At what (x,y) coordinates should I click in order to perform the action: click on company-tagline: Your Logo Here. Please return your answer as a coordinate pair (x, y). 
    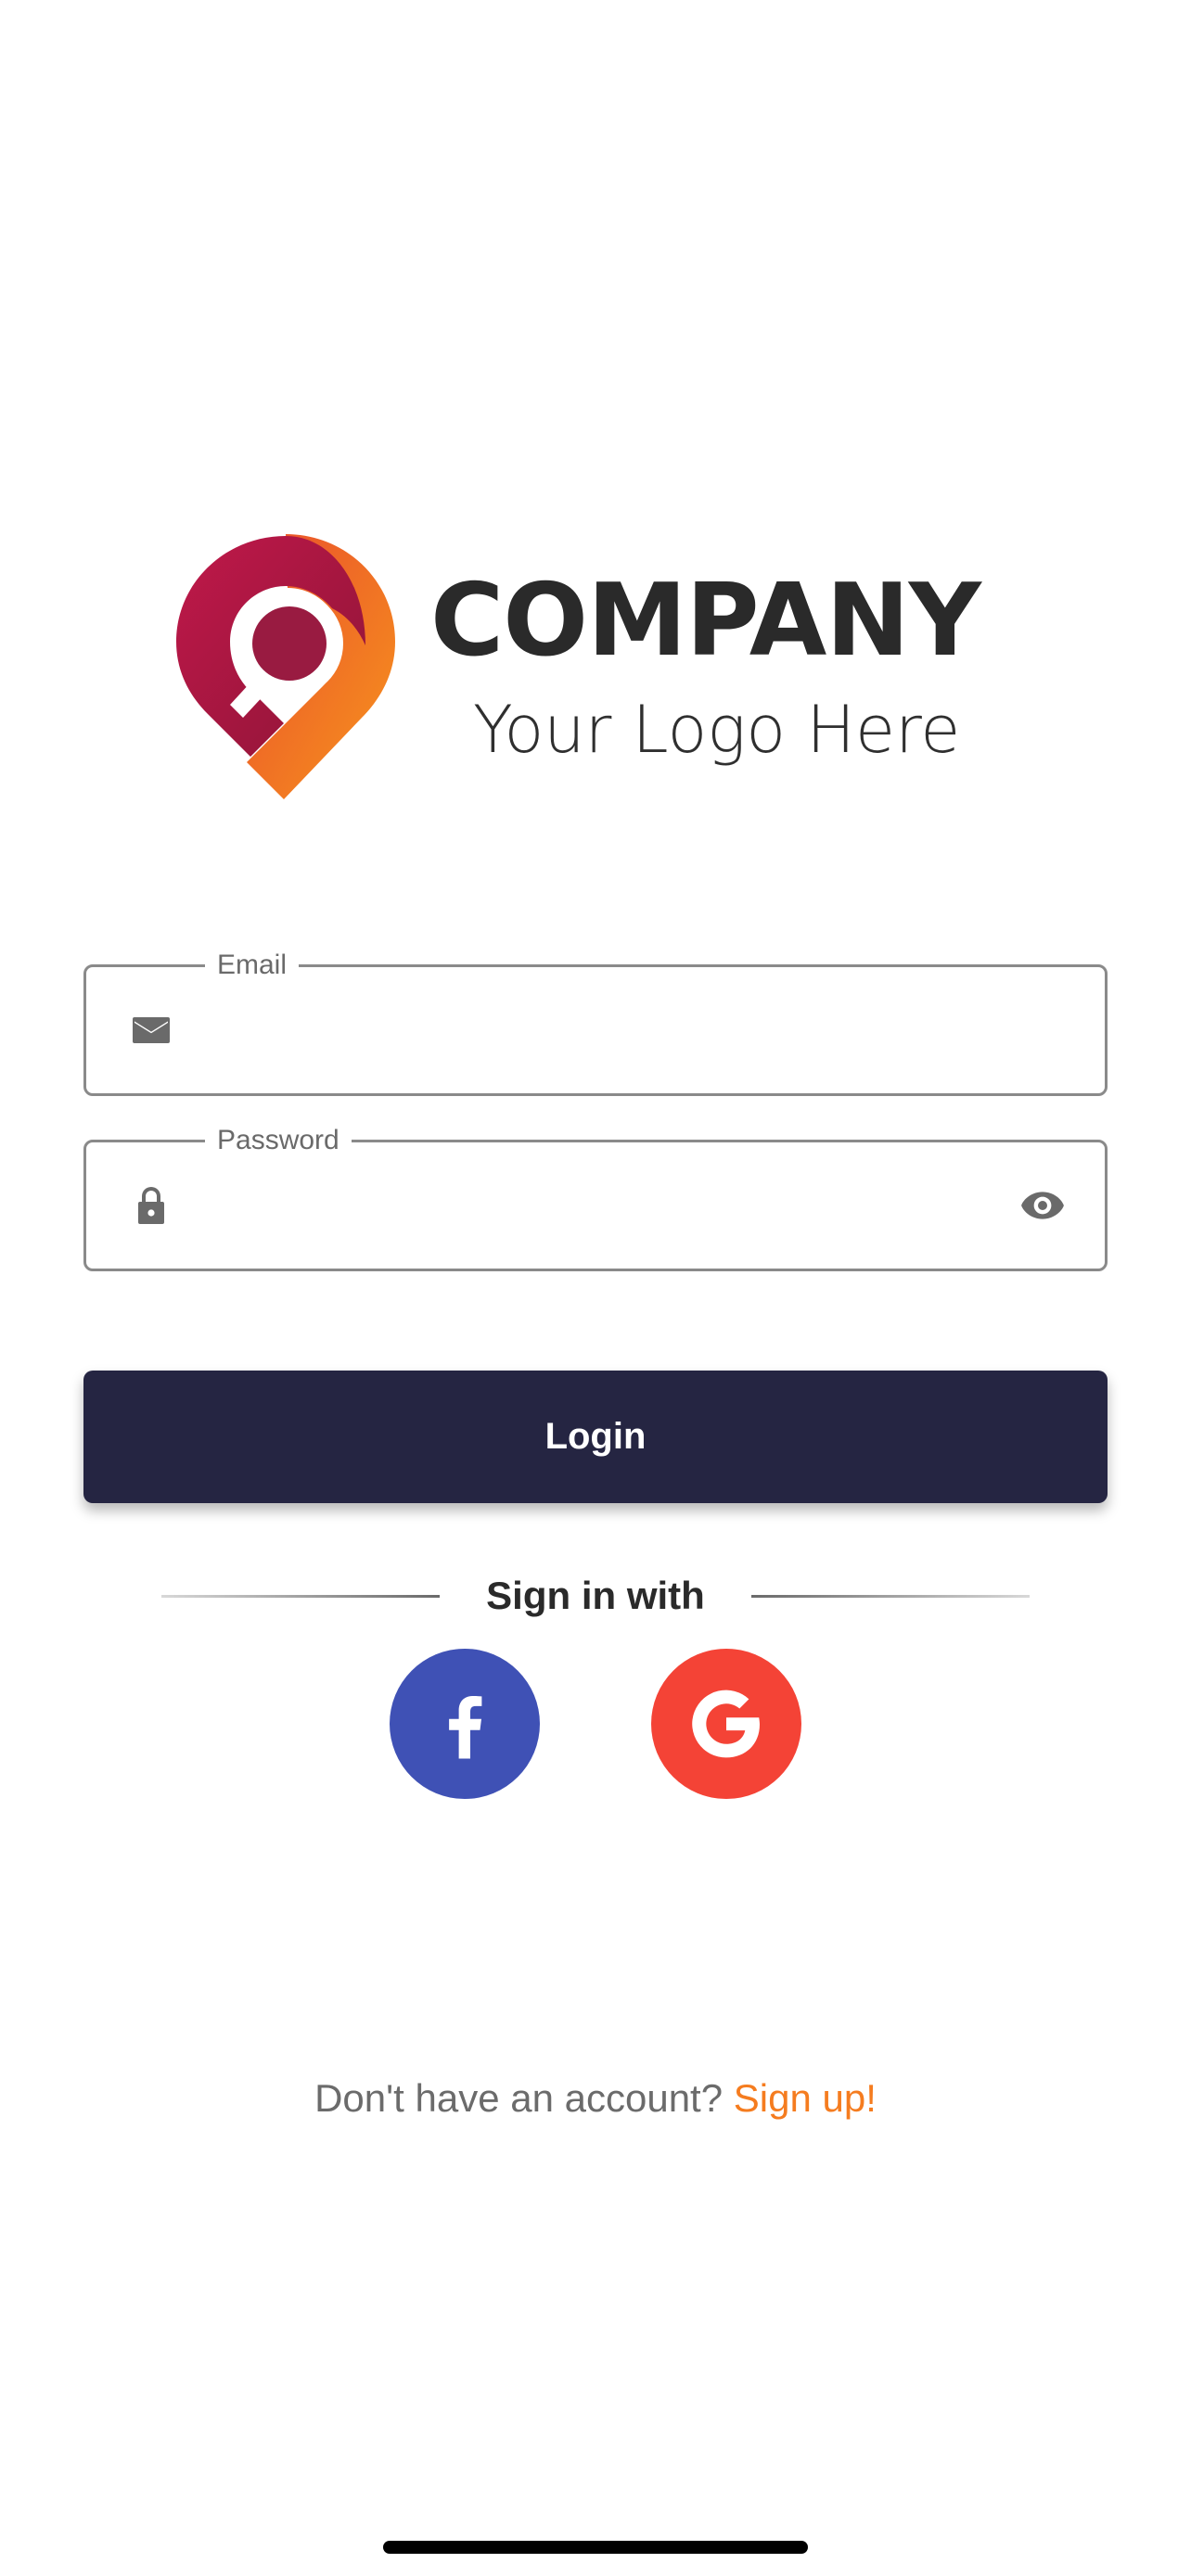
    Looking at the image, I should click on (717, 730).